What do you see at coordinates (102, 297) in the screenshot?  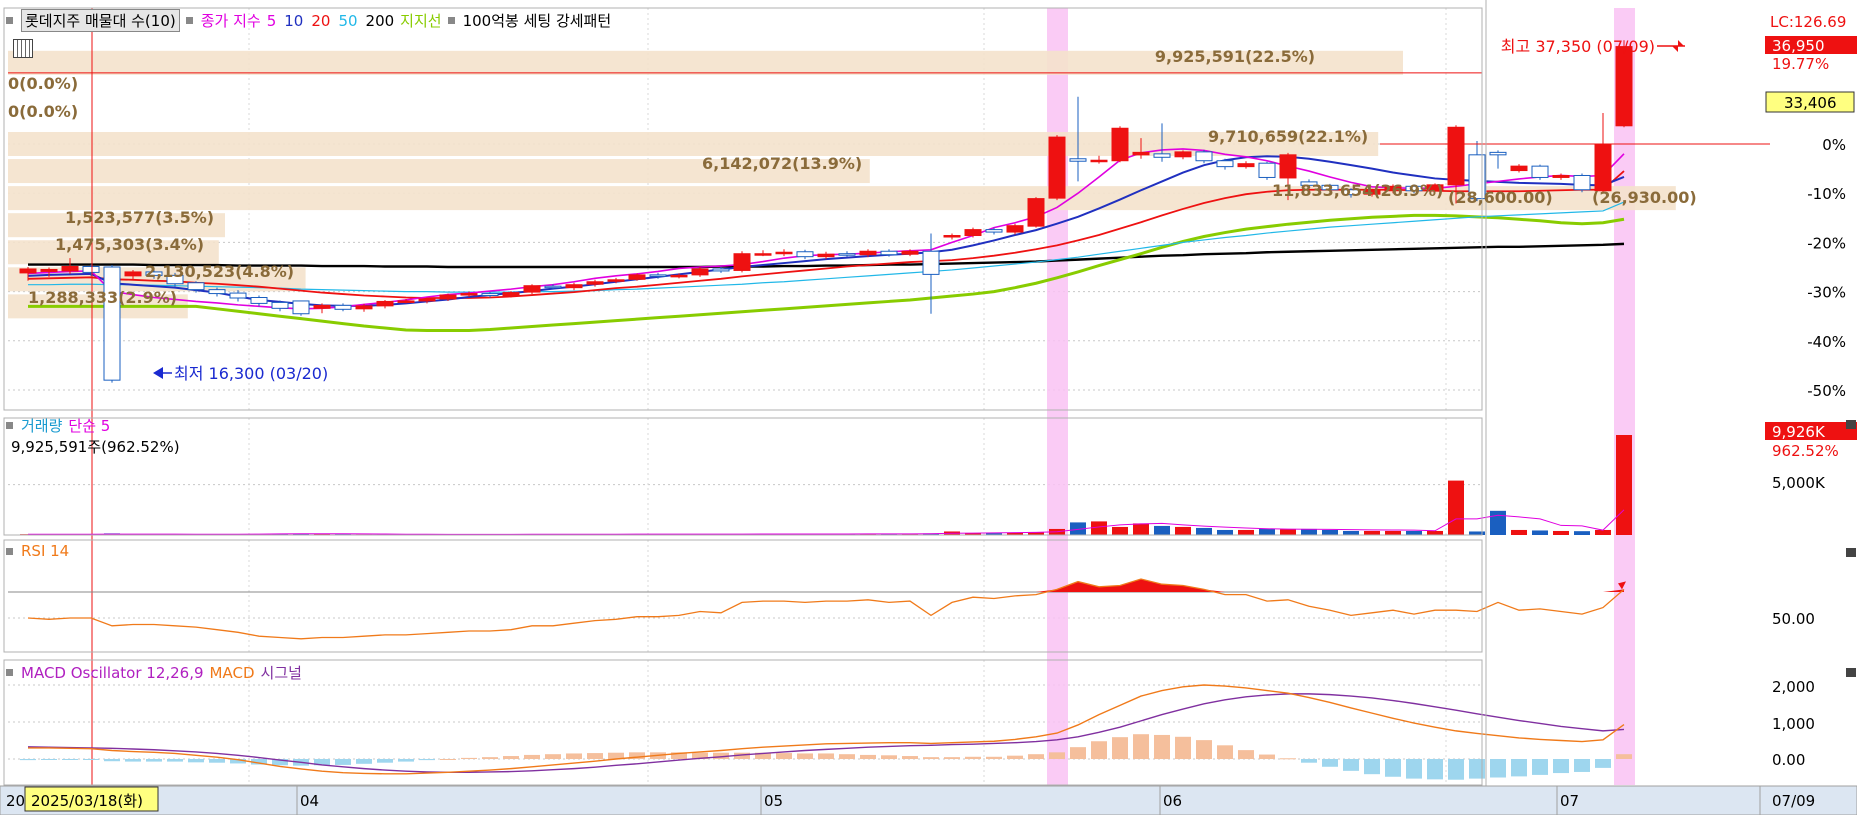 I see `volume-profile-label: 1,288,333(2.9%)` at bounding box center [102, 297].